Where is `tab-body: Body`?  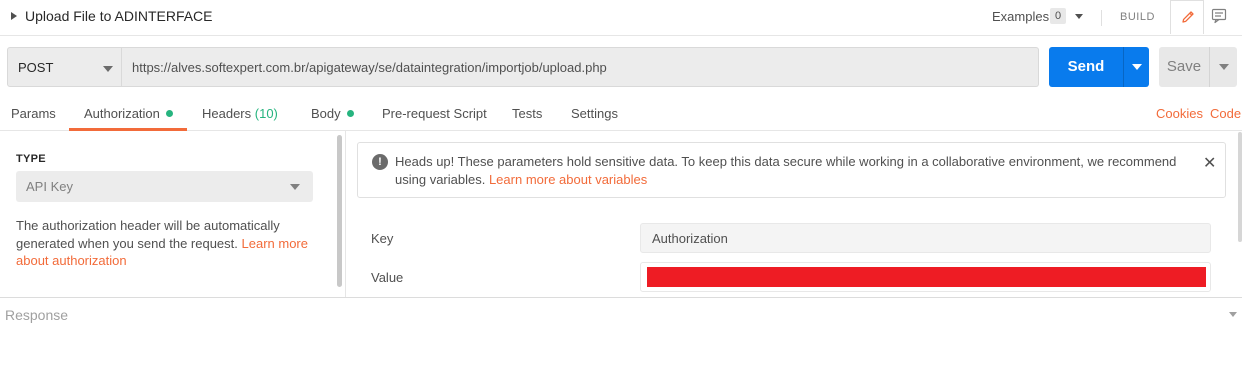
tab-body: Body is located at coordinates (332, 113).